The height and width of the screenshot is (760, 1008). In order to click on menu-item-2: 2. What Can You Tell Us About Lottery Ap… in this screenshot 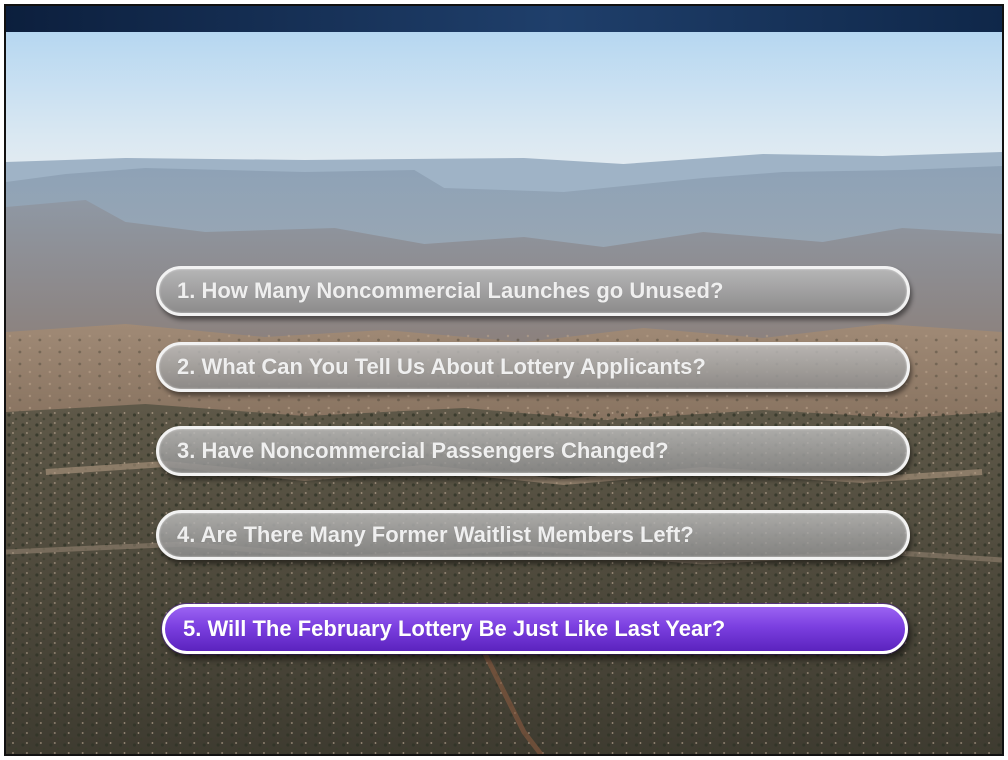, I will do `click(533, 367)`.